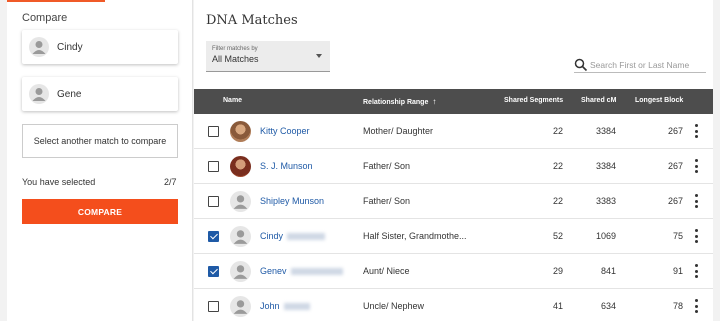 This screenshot has height=321, width=720. I want to click on shared-cm: 634, so click(608, 306).